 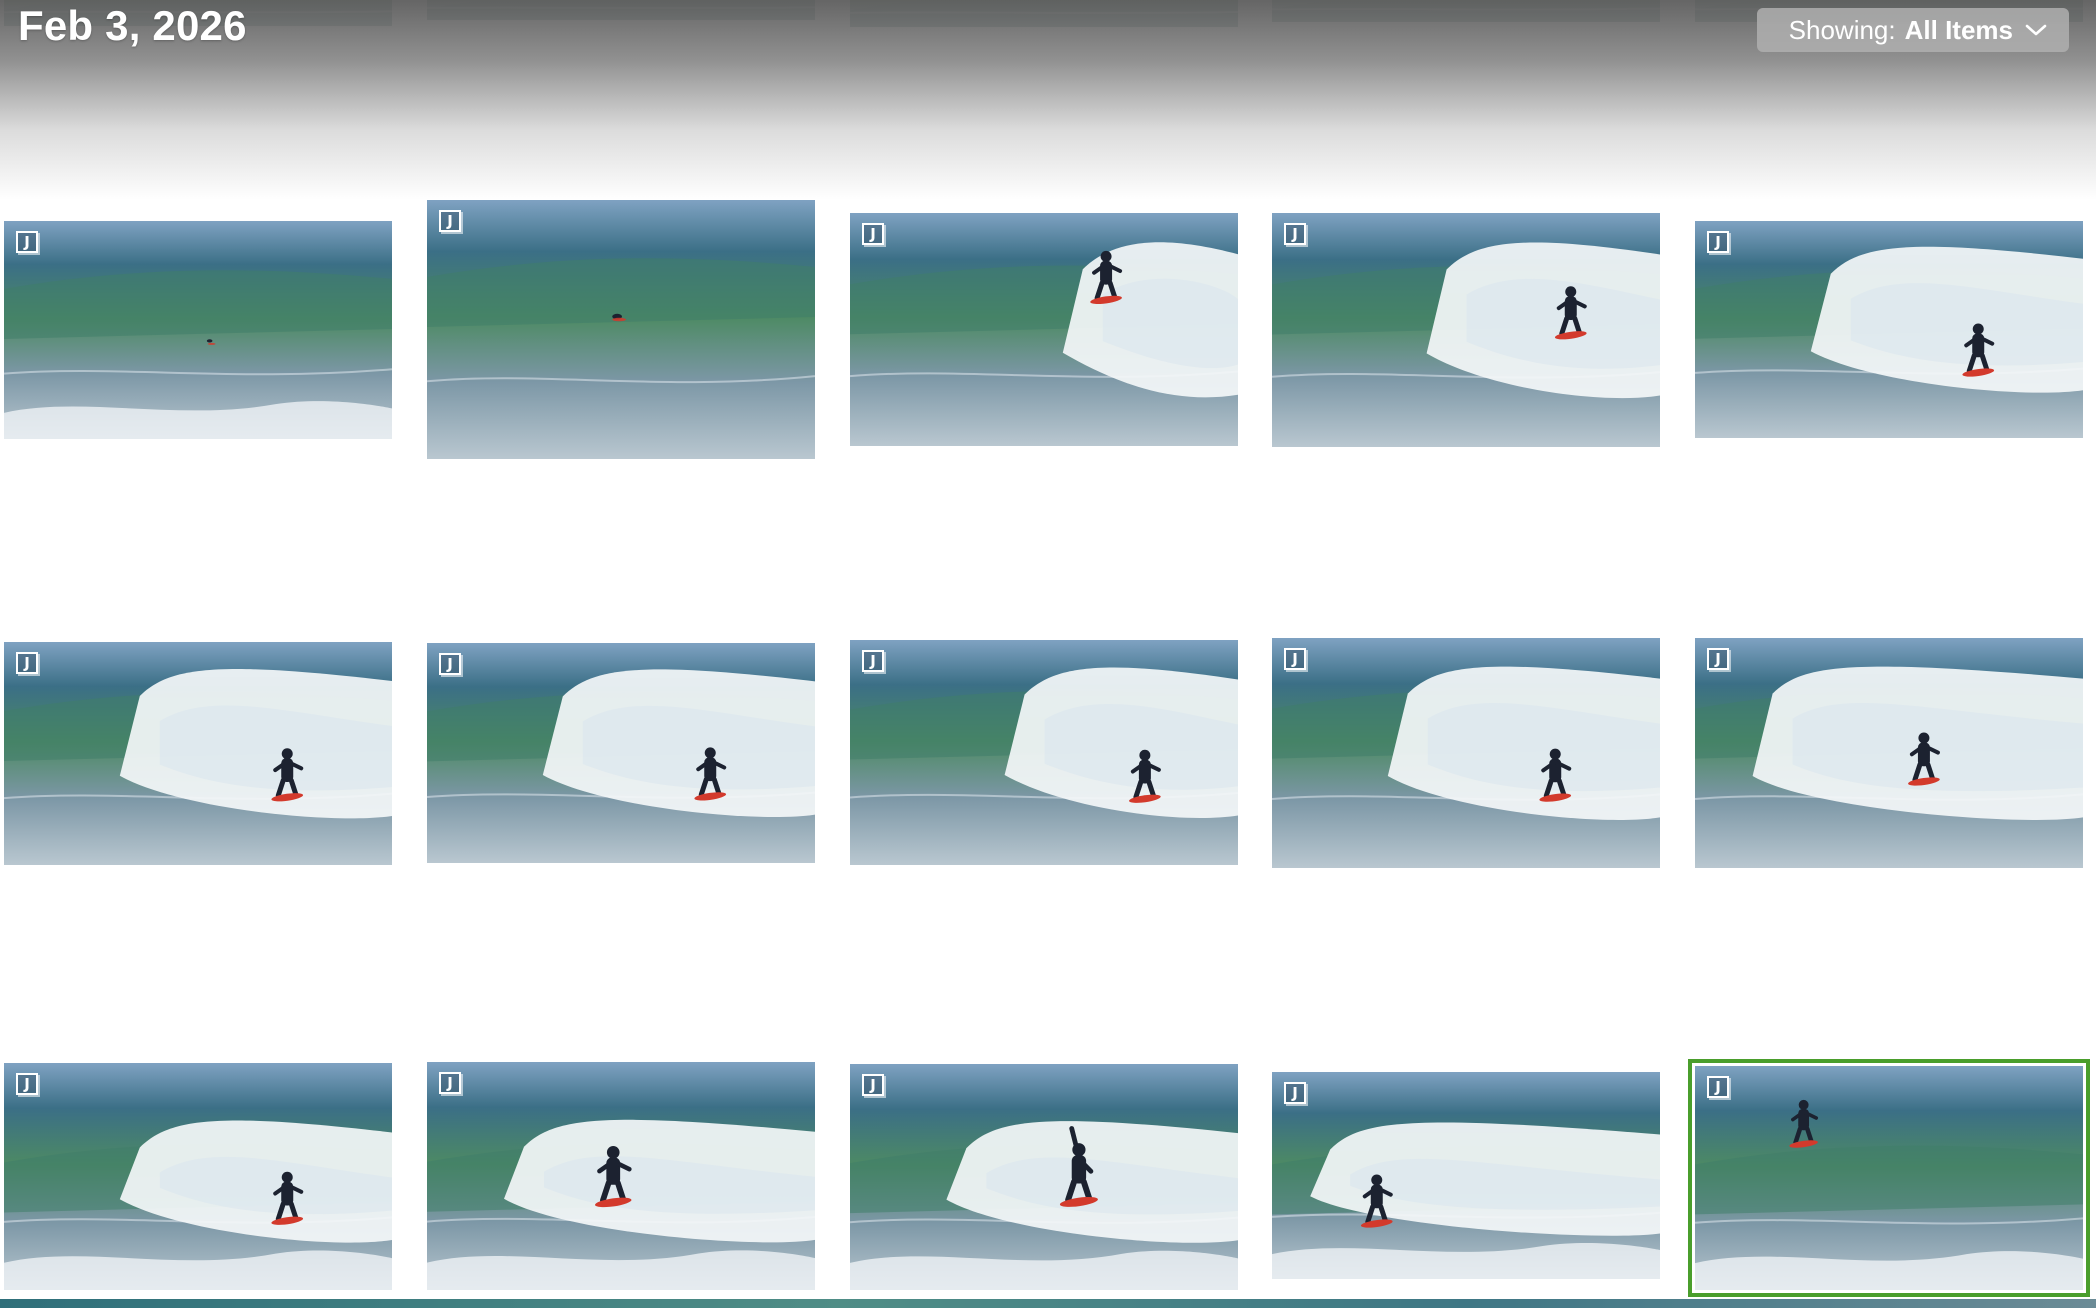 I want to click on showing-filter-button: Showing: All Items, so click(x=1912, y=30).